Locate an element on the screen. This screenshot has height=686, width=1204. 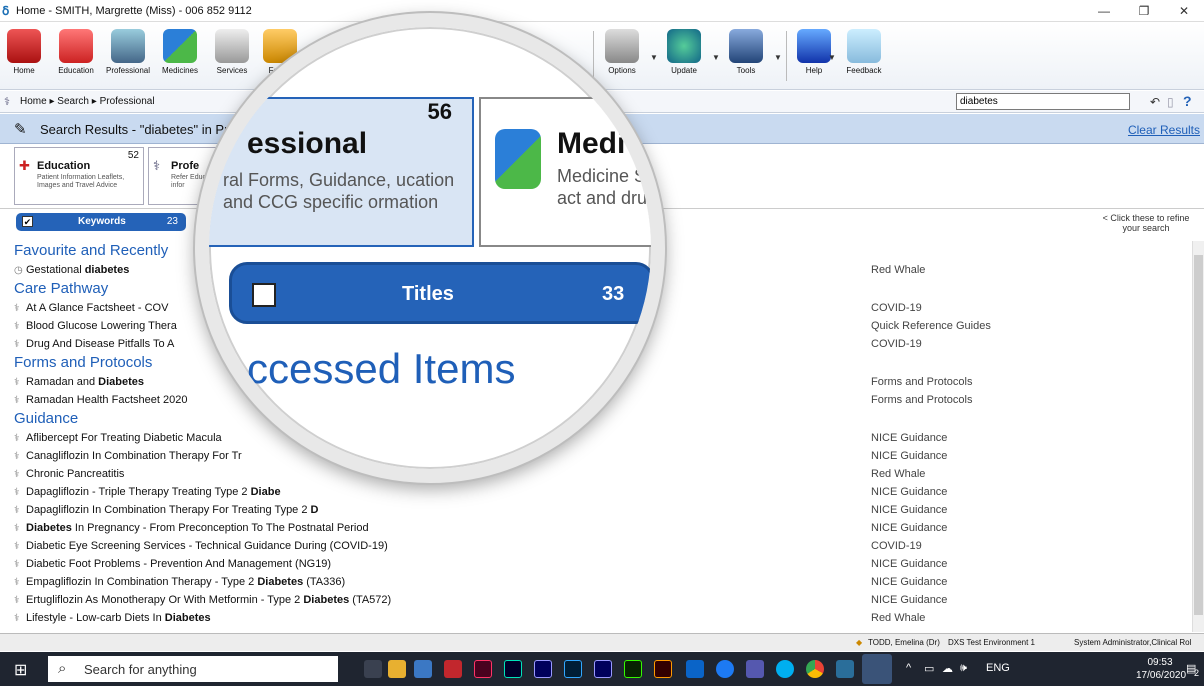
titles-checkbox is located at coordinates (264, 295).